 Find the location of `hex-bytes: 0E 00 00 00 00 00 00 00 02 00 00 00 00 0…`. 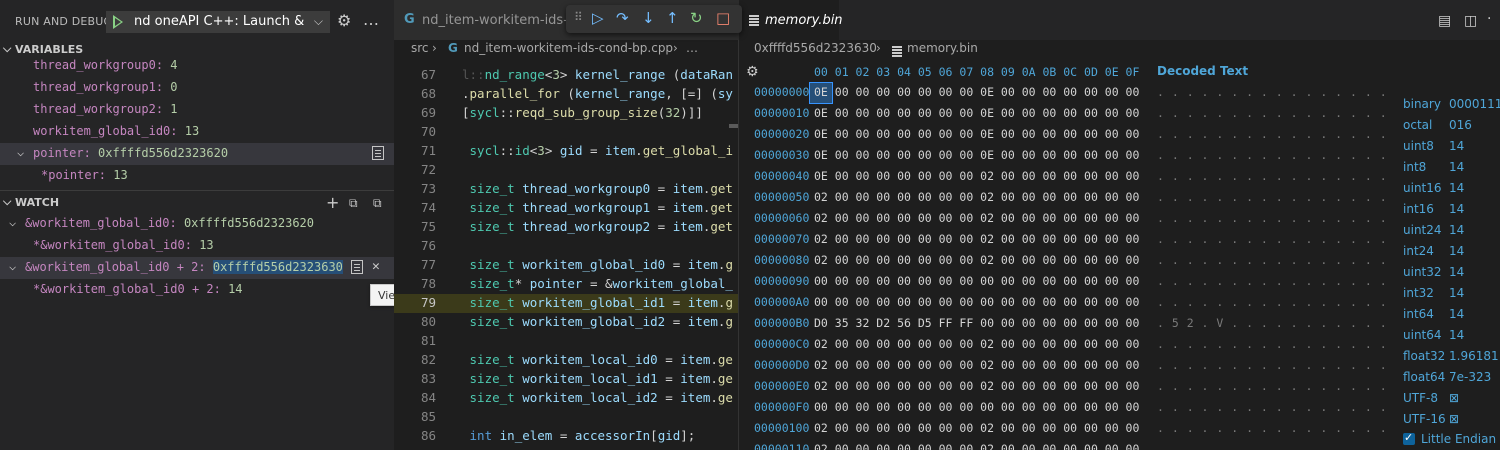

hex-bytes: 0E 00 00 00 00 00 00 00 02 00 00 00 00 0… is located at coordinates (976, 176).